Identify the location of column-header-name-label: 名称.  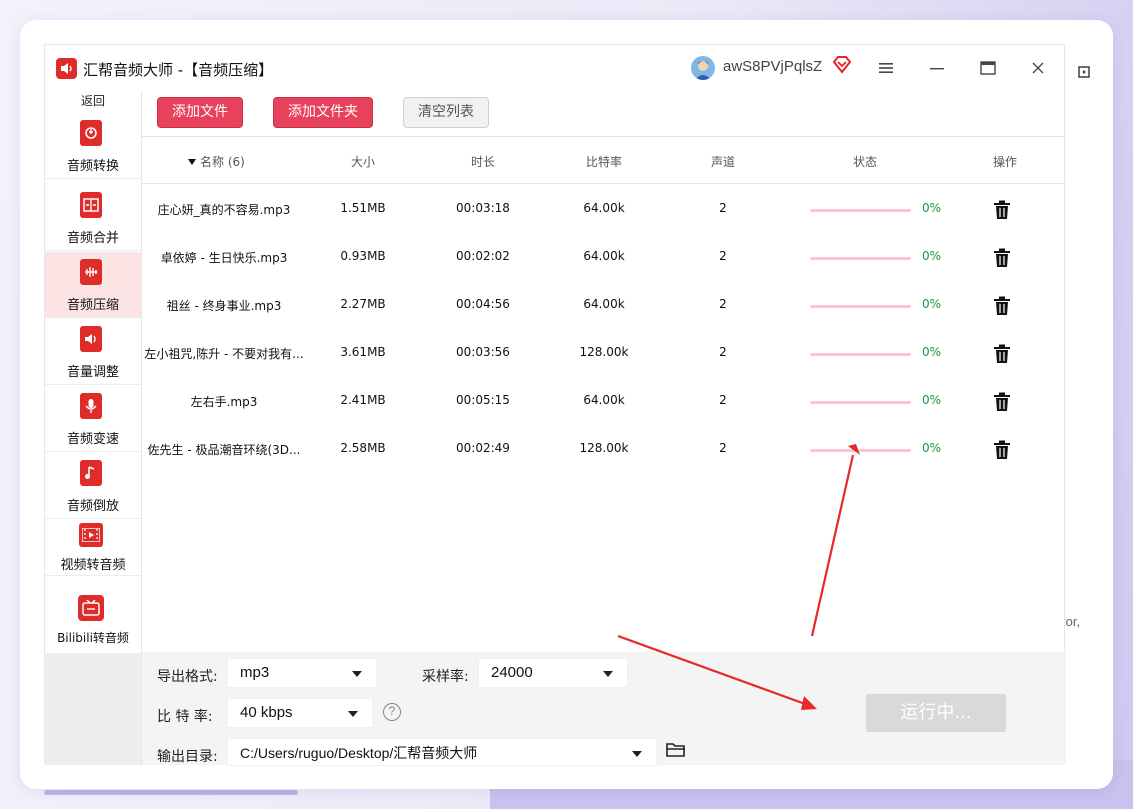
(212, 162).